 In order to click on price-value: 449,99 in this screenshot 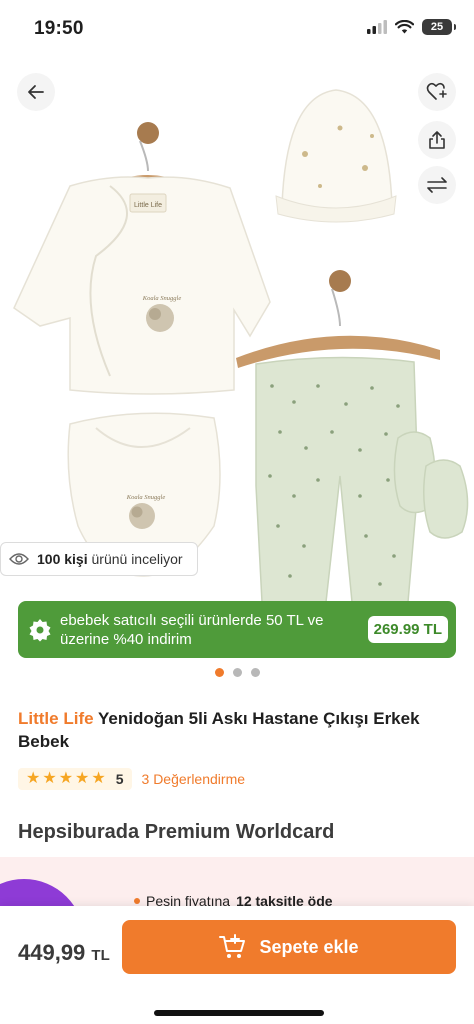, I will do `click(52, 952)`.